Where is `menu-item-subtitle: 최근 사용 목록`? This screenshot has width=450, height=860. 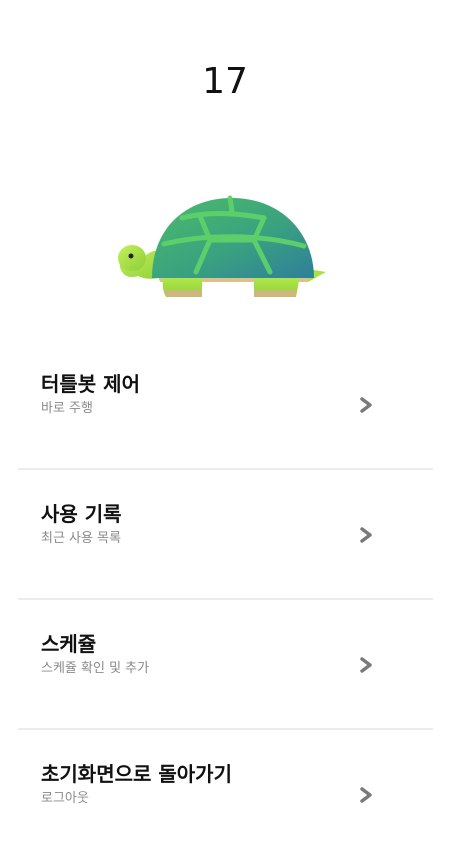
menu-item-subtitle: 최근 사용 목록 is located at coordinates (81, 538).